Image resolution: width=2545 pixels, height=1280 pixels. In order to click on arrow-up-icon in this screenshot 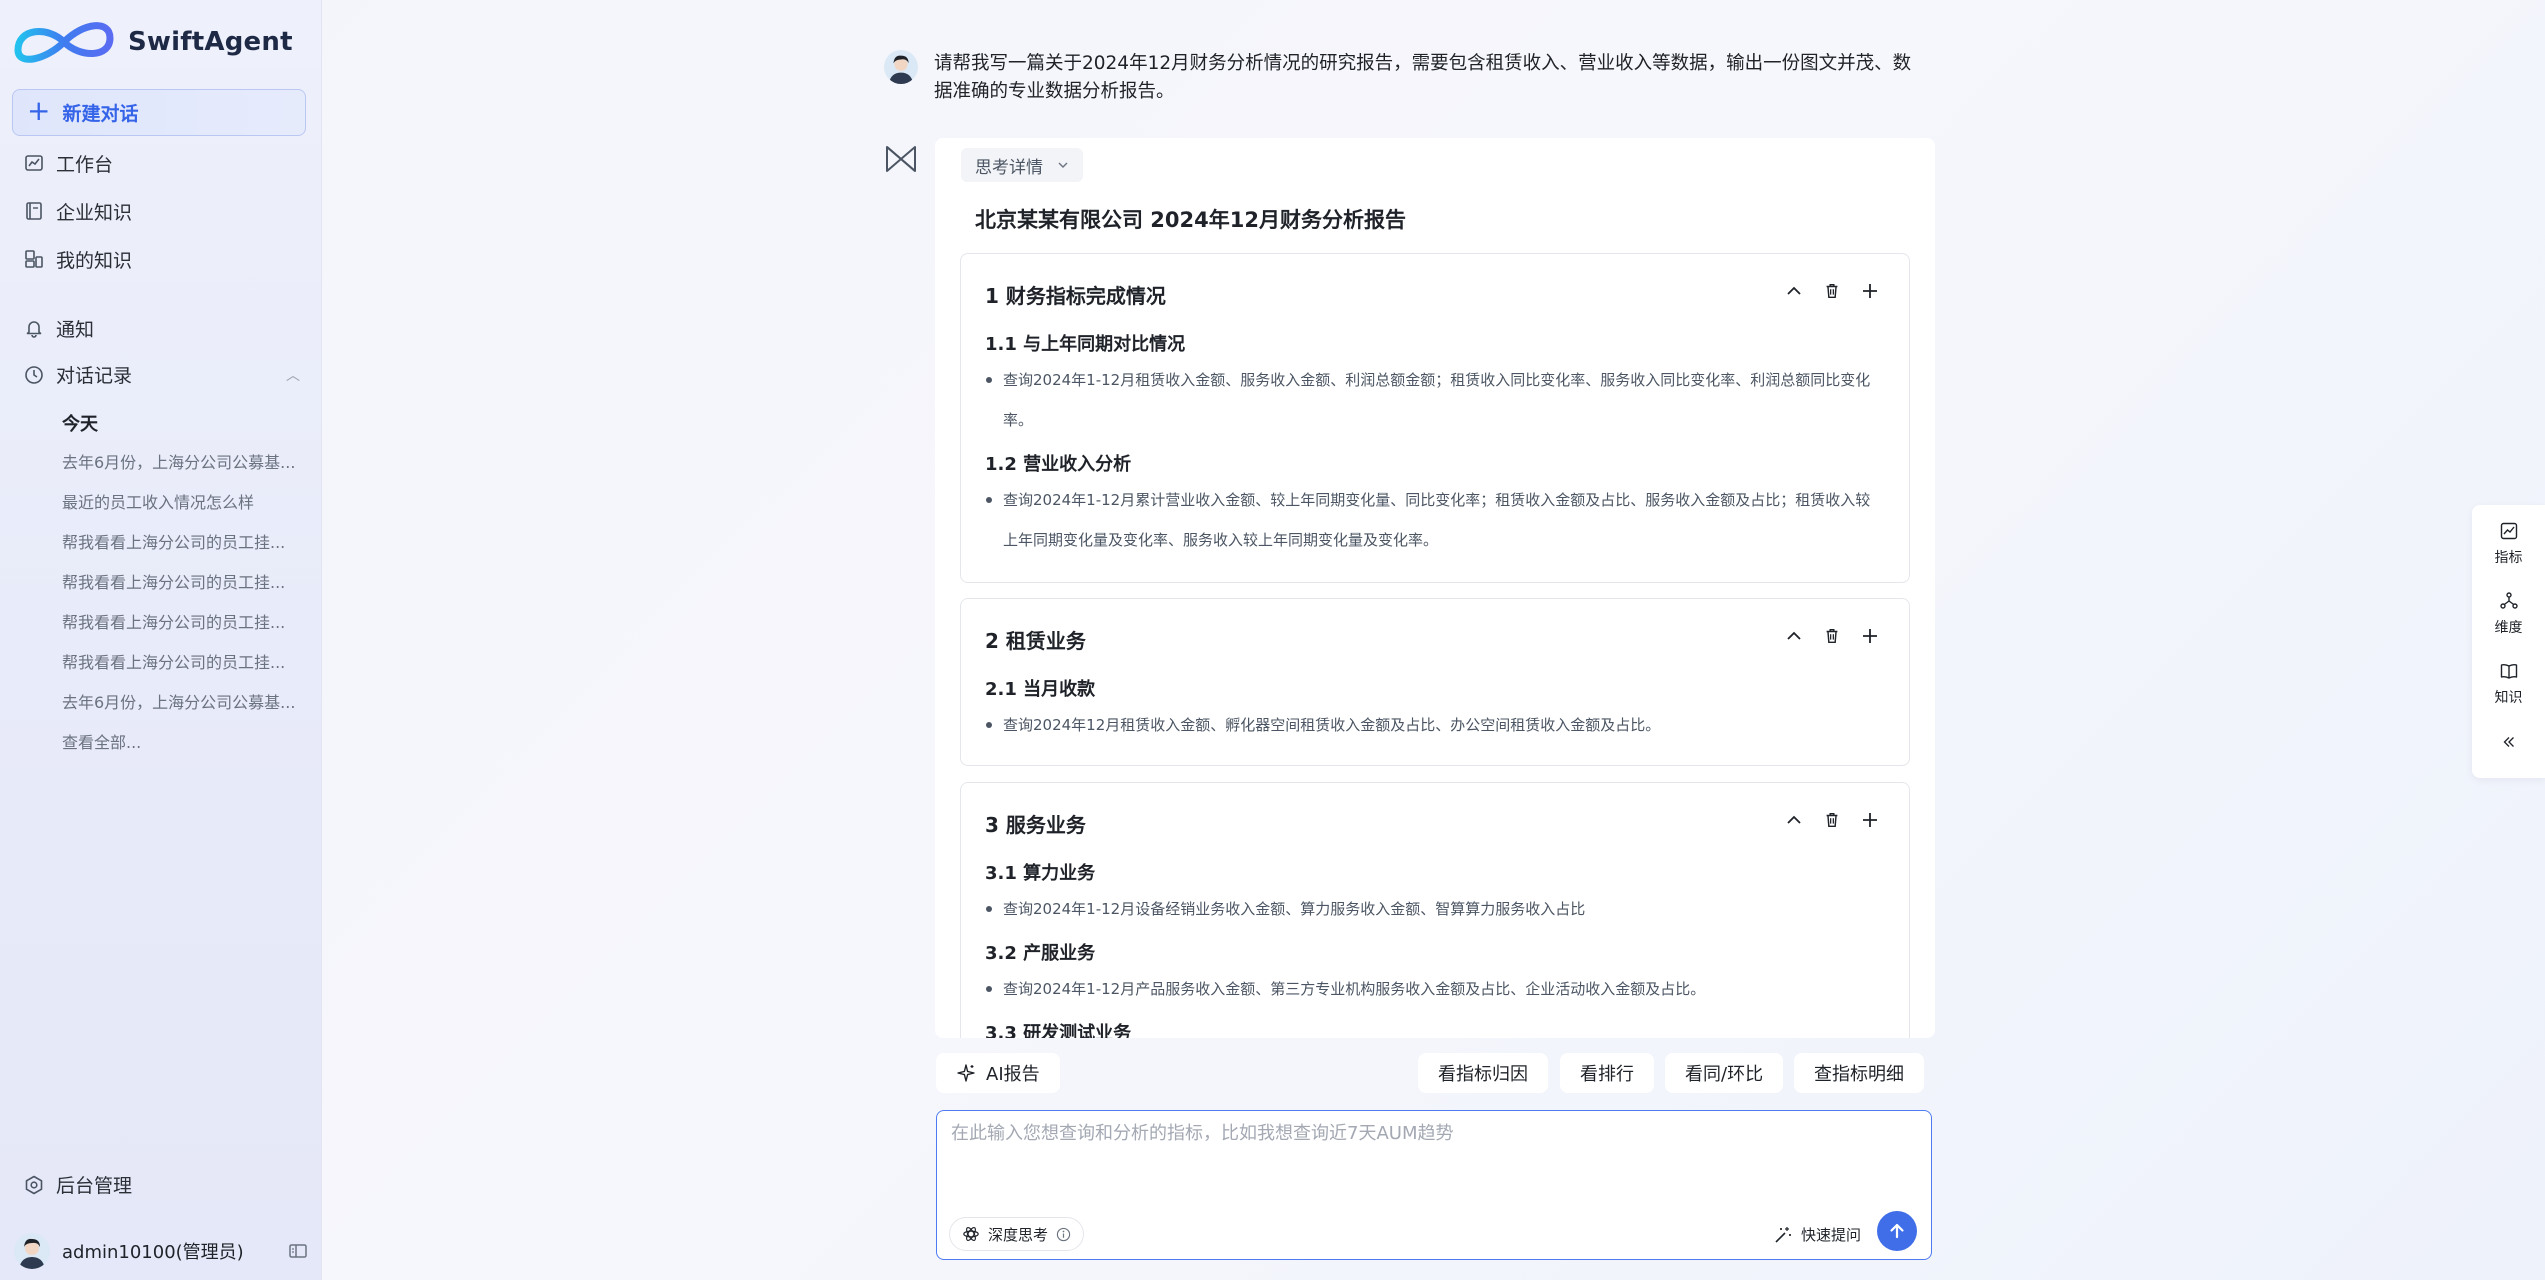, I will do `click(1897, 1231)`.